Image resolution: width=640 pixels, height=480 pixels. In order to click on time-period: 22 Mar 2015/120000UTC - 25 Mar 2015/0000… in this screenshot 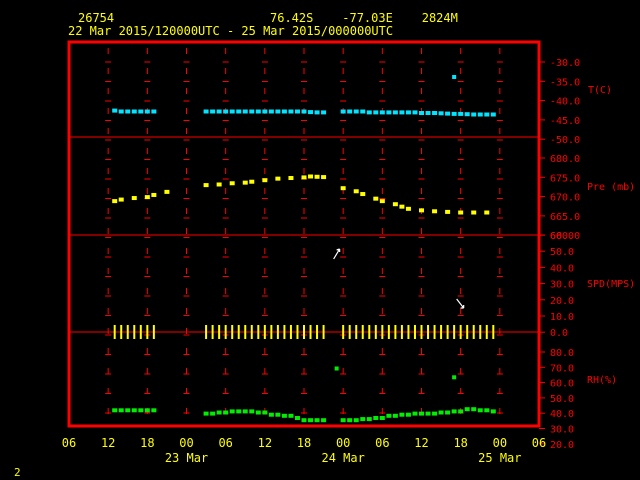, I will do `click(230, 31)`.